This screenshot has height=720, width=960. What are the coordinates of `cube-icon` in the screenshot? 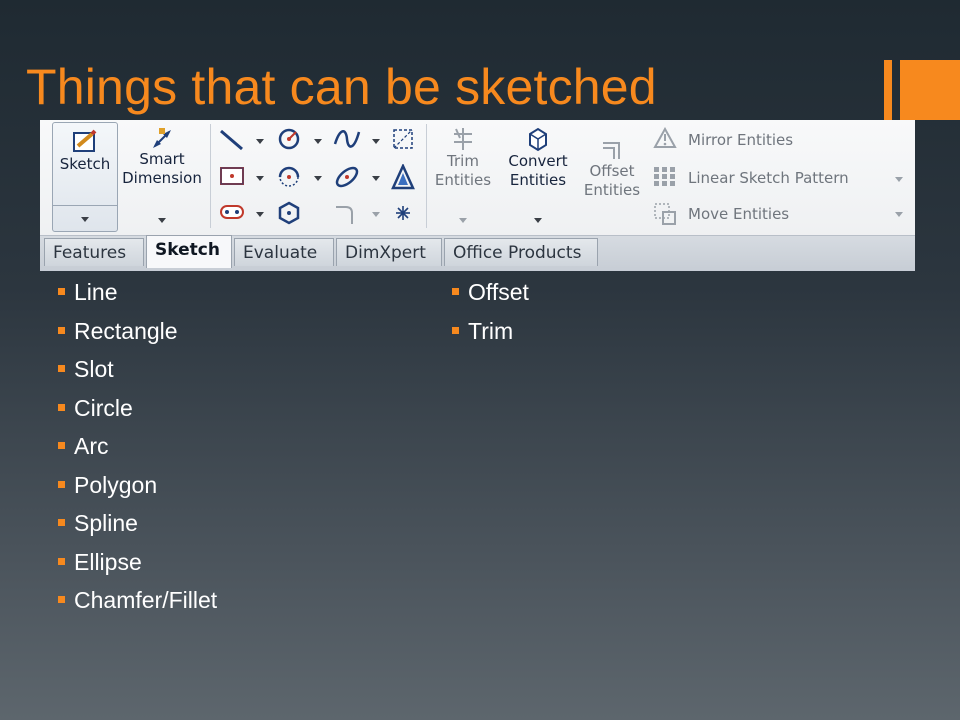 It's located at (538, 139).